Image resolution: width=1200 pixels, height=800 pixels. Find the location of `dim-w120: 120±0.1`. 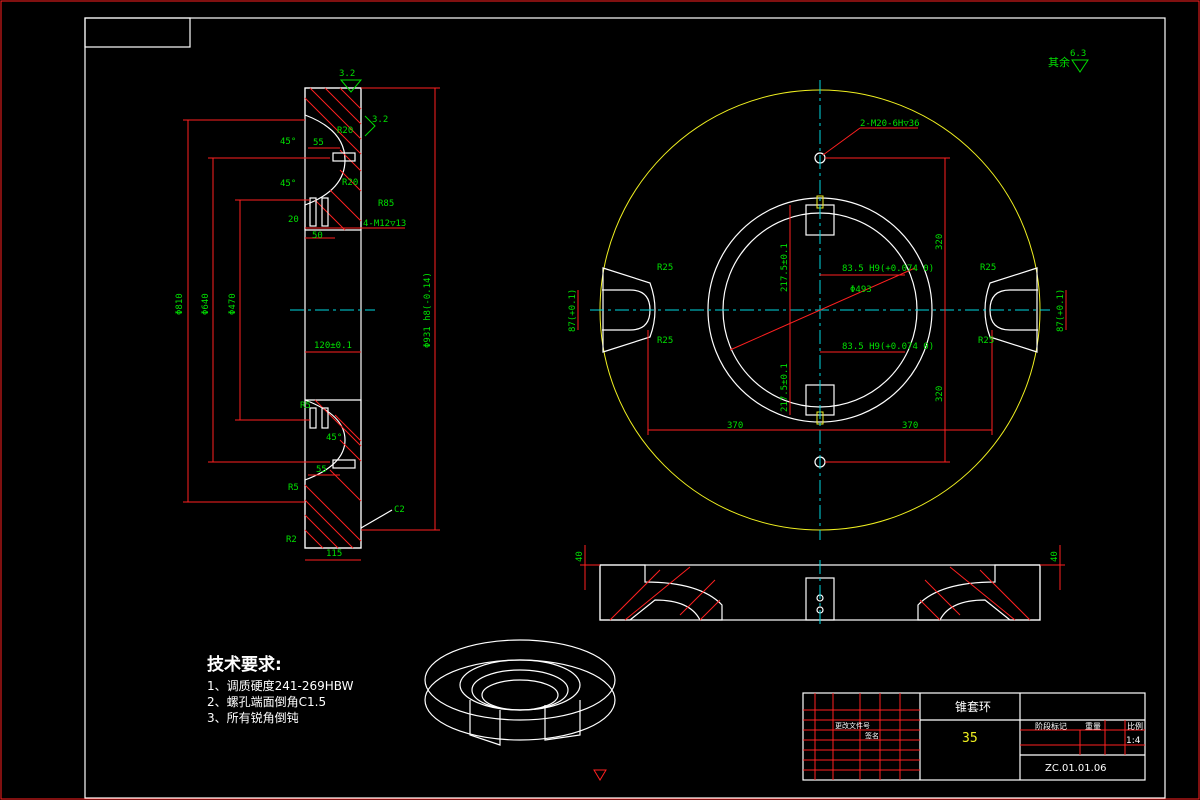

dim-w120: 120±0.1 is located at coordinates (333, 346).